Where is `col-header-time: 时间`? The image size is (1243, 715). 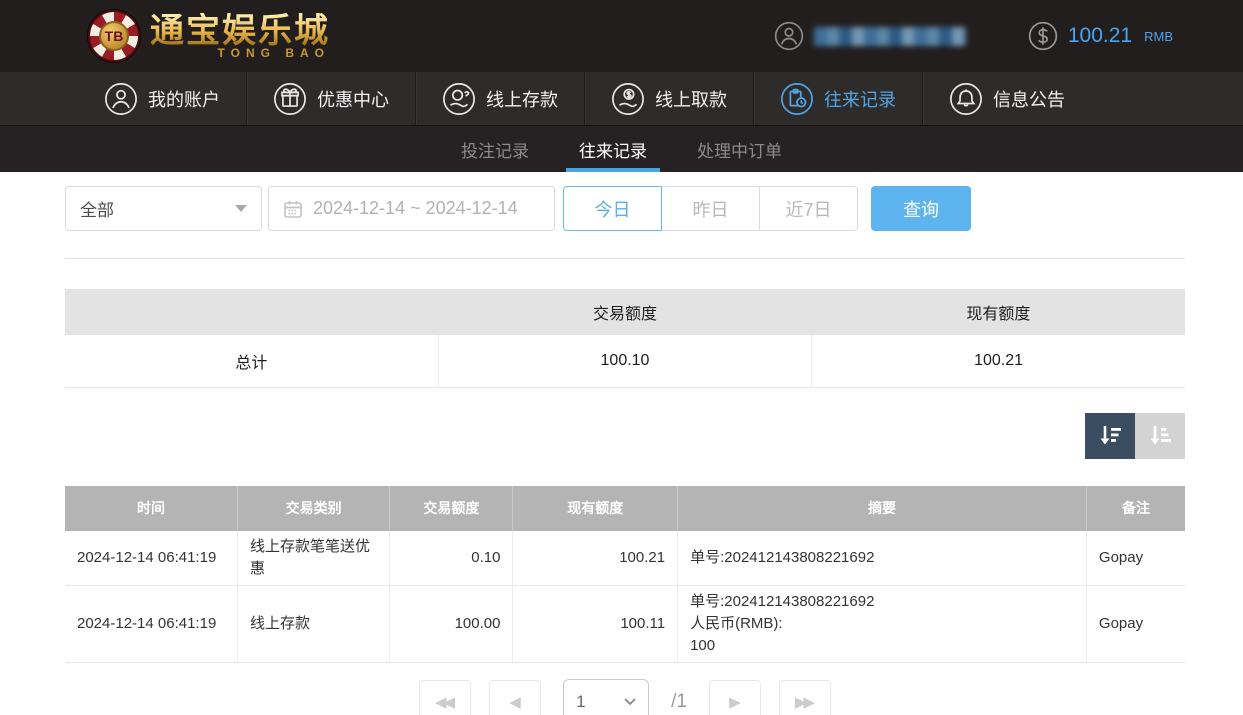 col-header-time: 时间 is located at coordinates (151, 508).